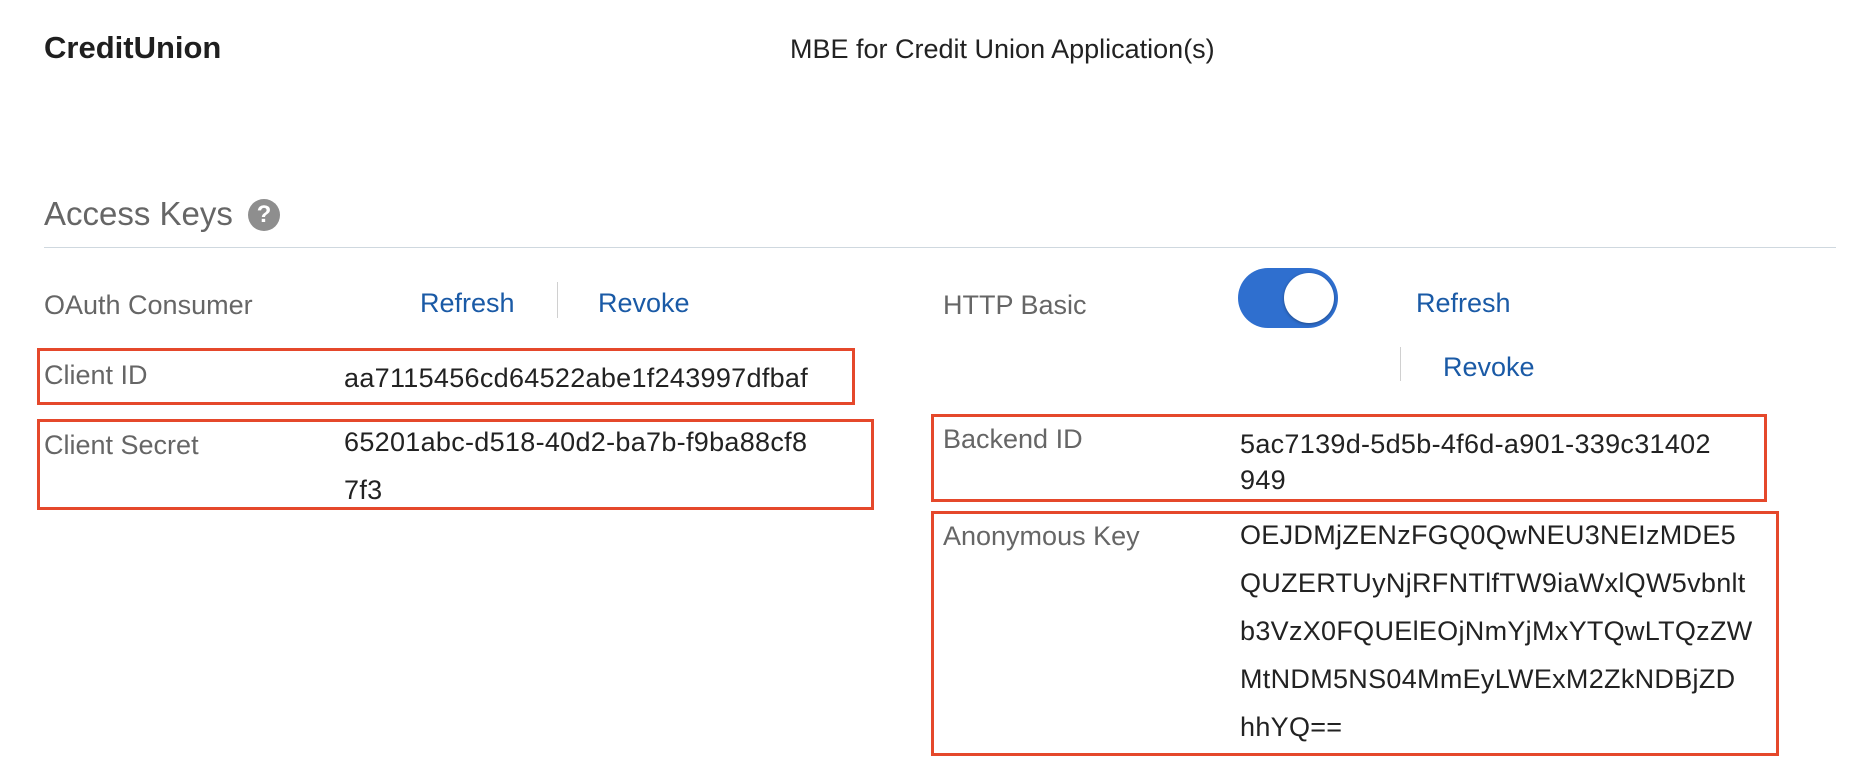 The image size is (1870, 778). I want to click on anonymous-key-line: b3VzX0FQUElEOjNmYjMxYTQwLTQzZW, so click(1496, 631).